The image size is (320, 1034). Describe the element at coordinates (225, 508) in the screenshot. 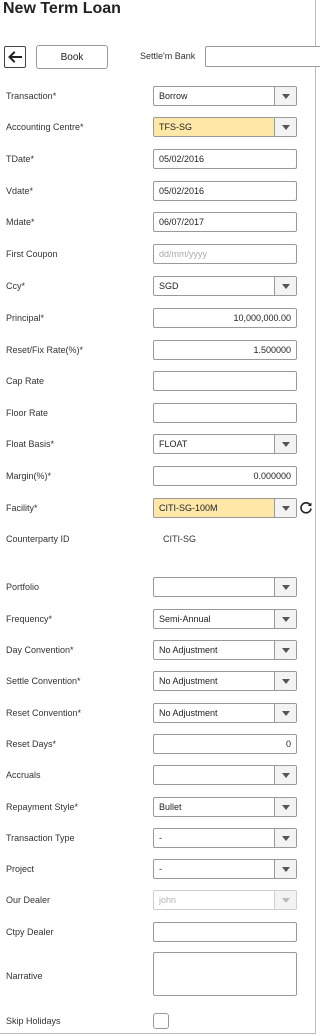

I see `facility-select: CITI-SG-100M` at that location.